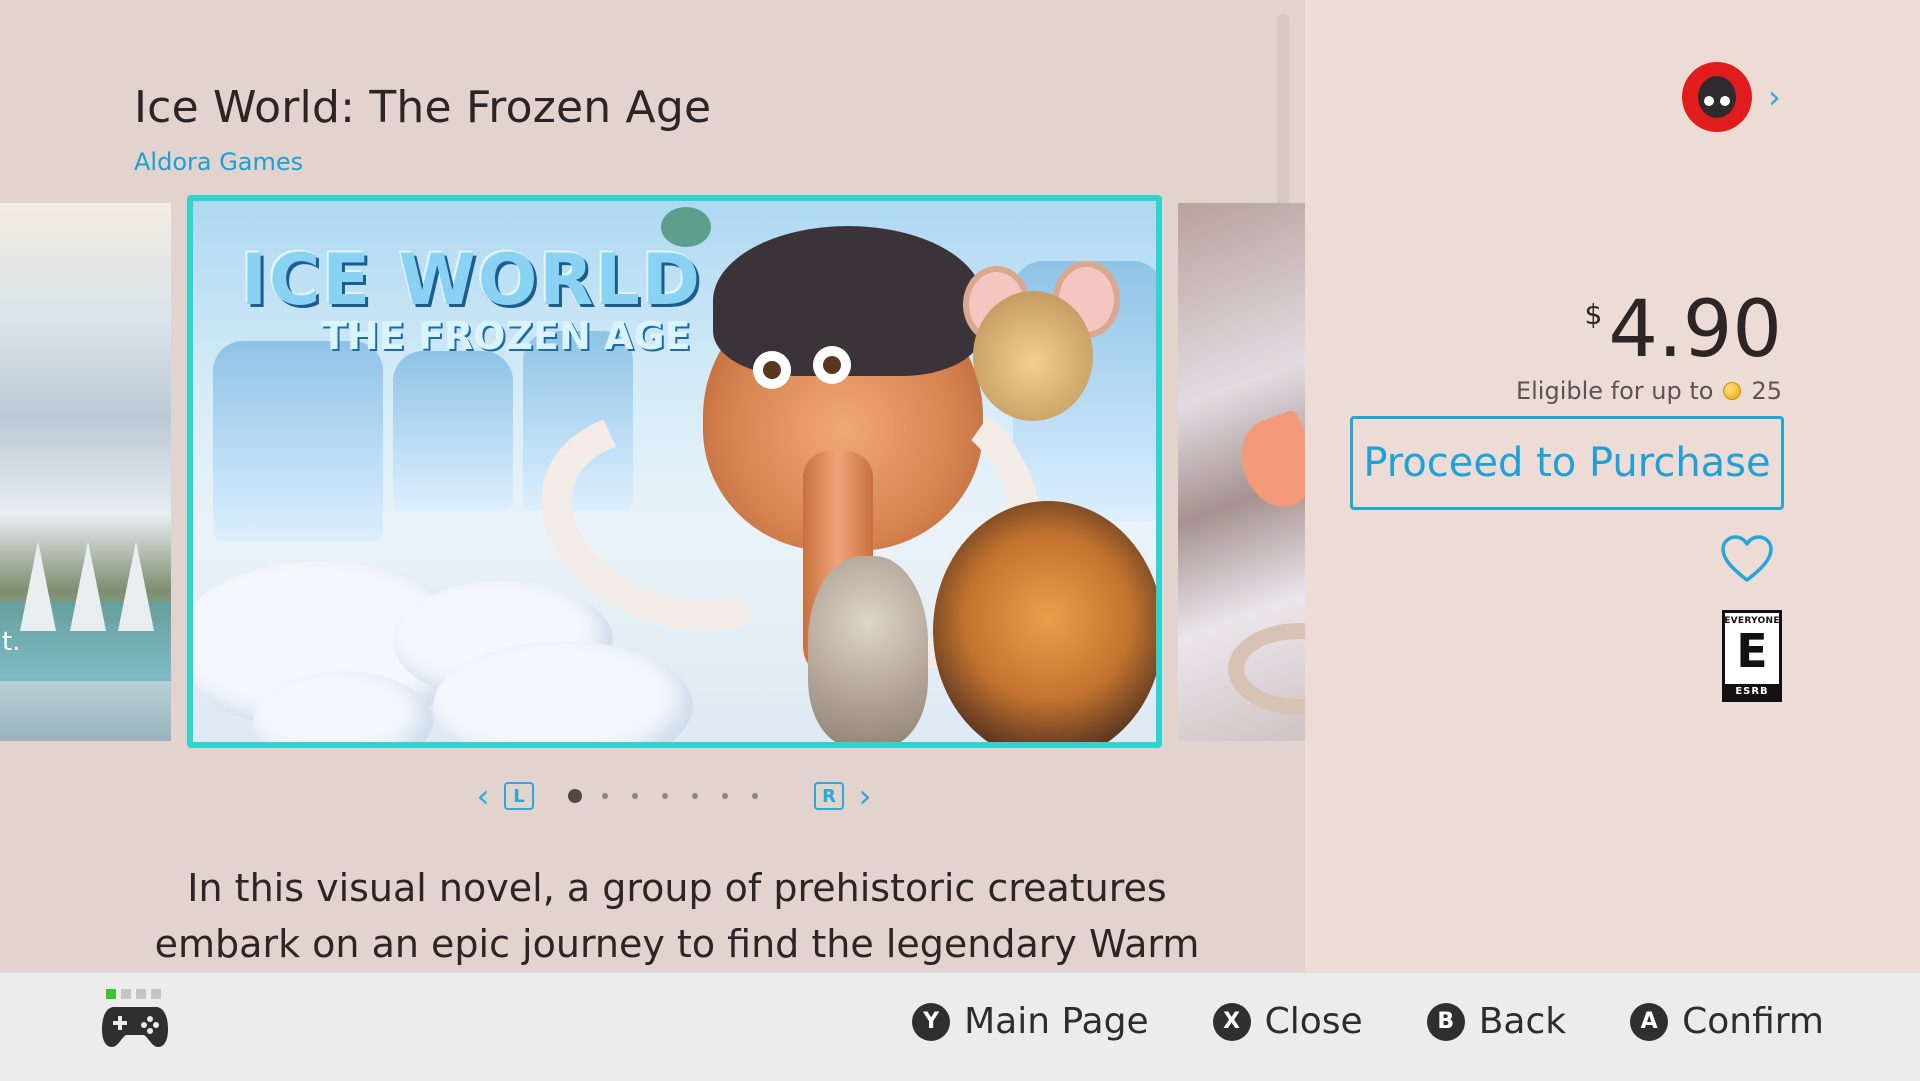  I want to click on hint-back: B Back, so click(1496, 1021).